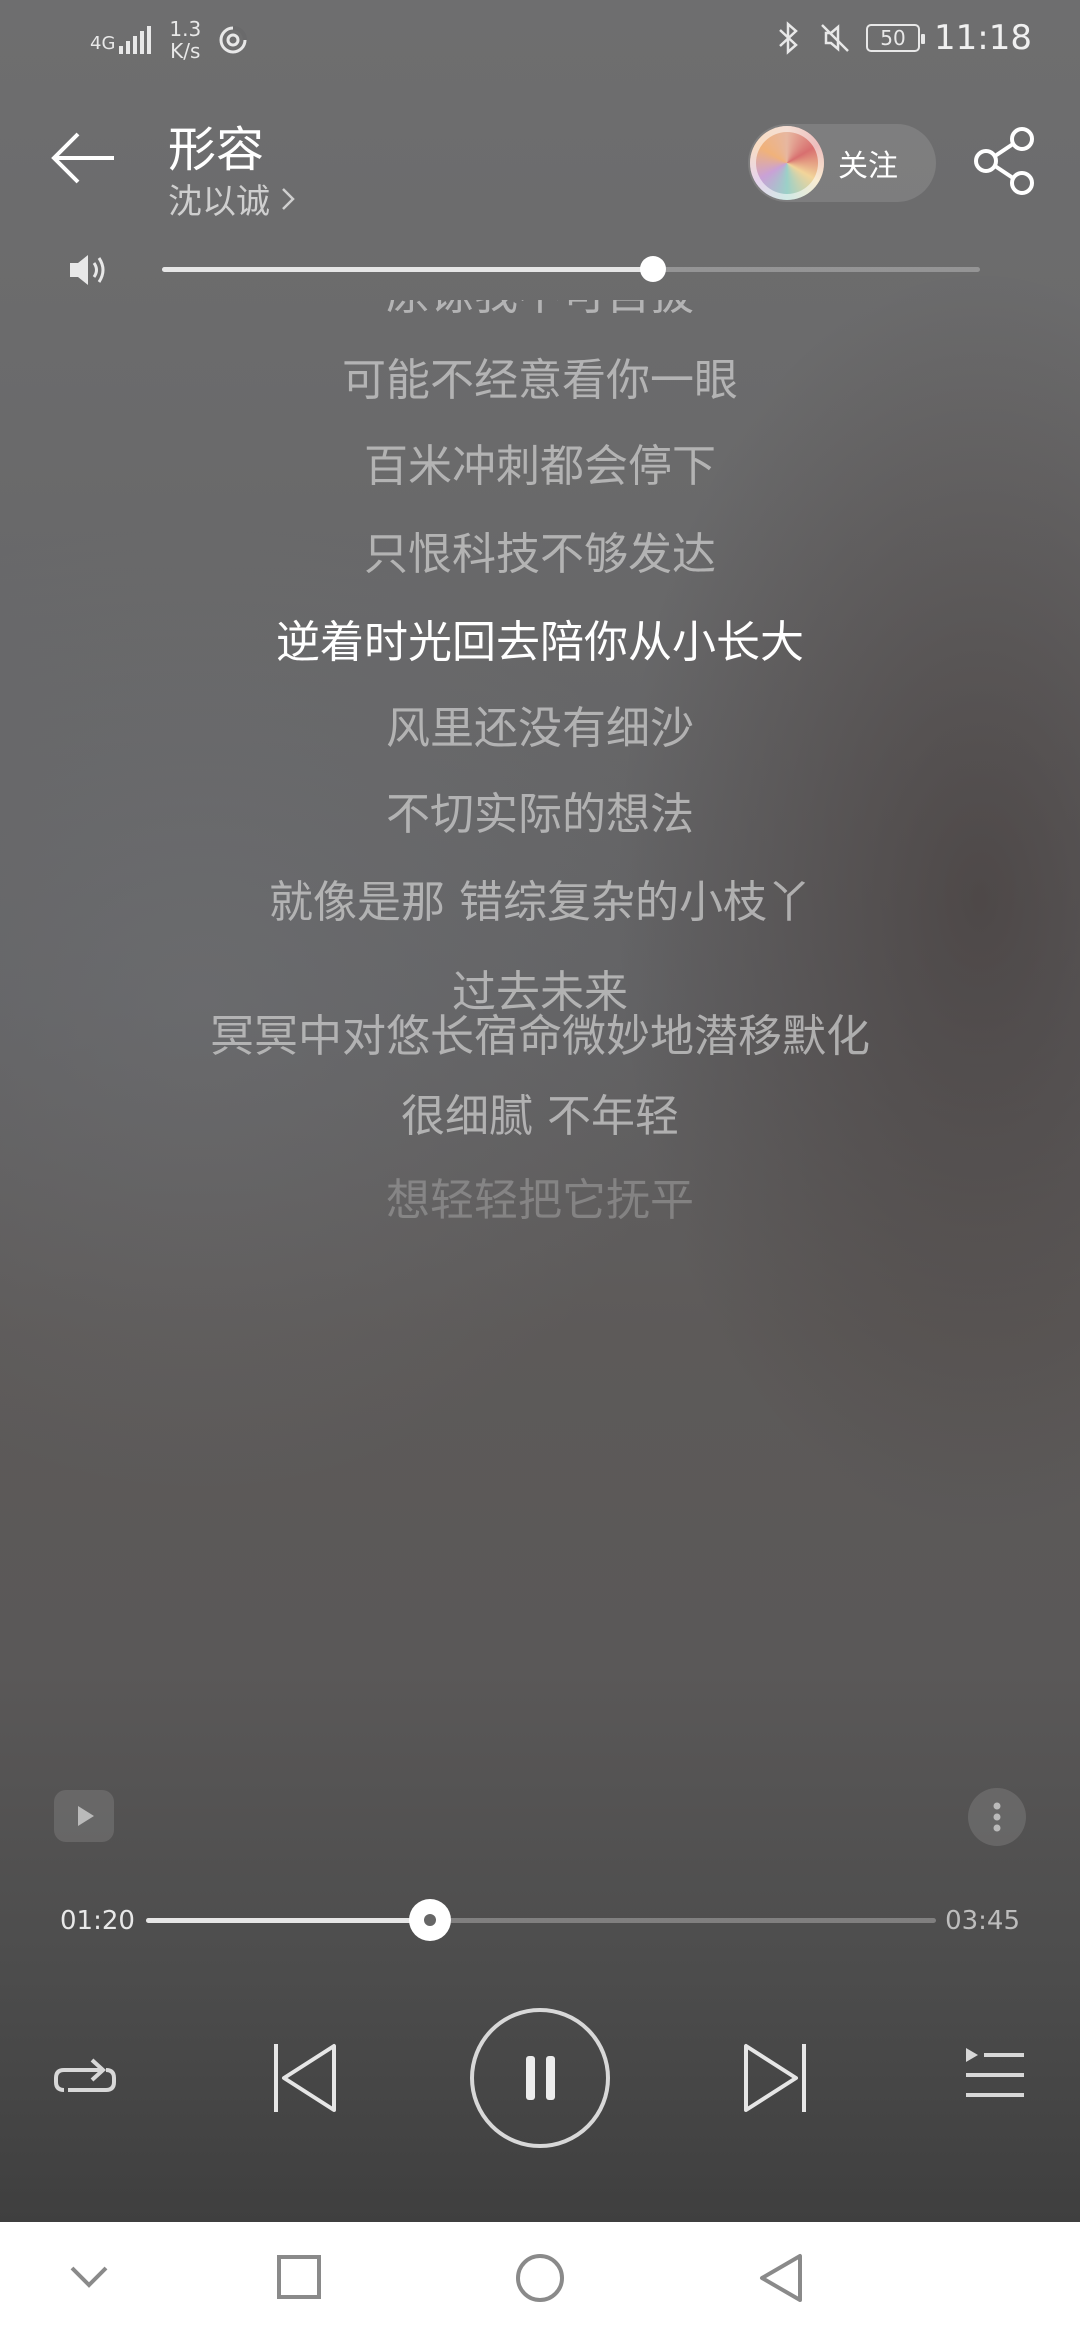  What do you see at coordinates (233, 40) in the screenshot?
I see `hotspot-icon` at bounding box center [233, 40].